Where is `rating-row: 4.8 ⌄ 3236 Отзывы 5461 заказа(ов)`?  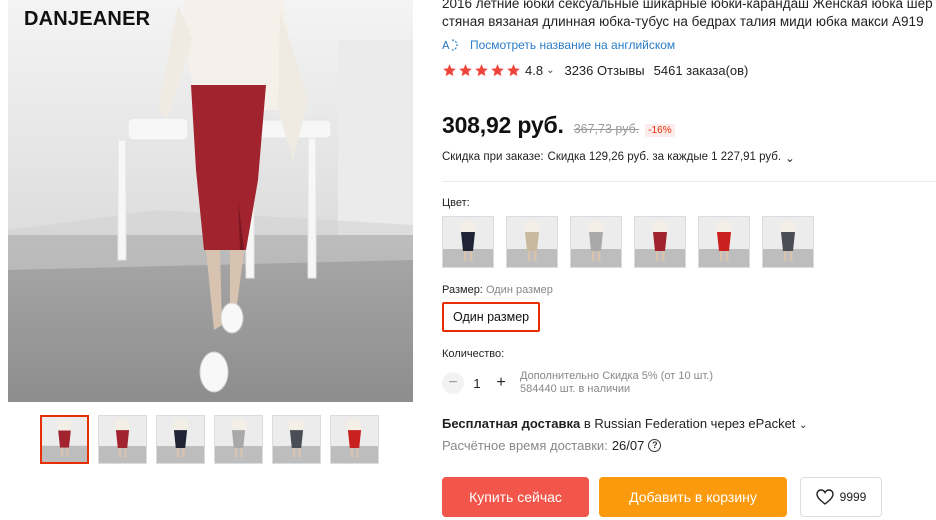
rating-row: 4.8 ⌄ 3236 Отзывы 5461 заказа(ов) is located at coordinates (595, 70).